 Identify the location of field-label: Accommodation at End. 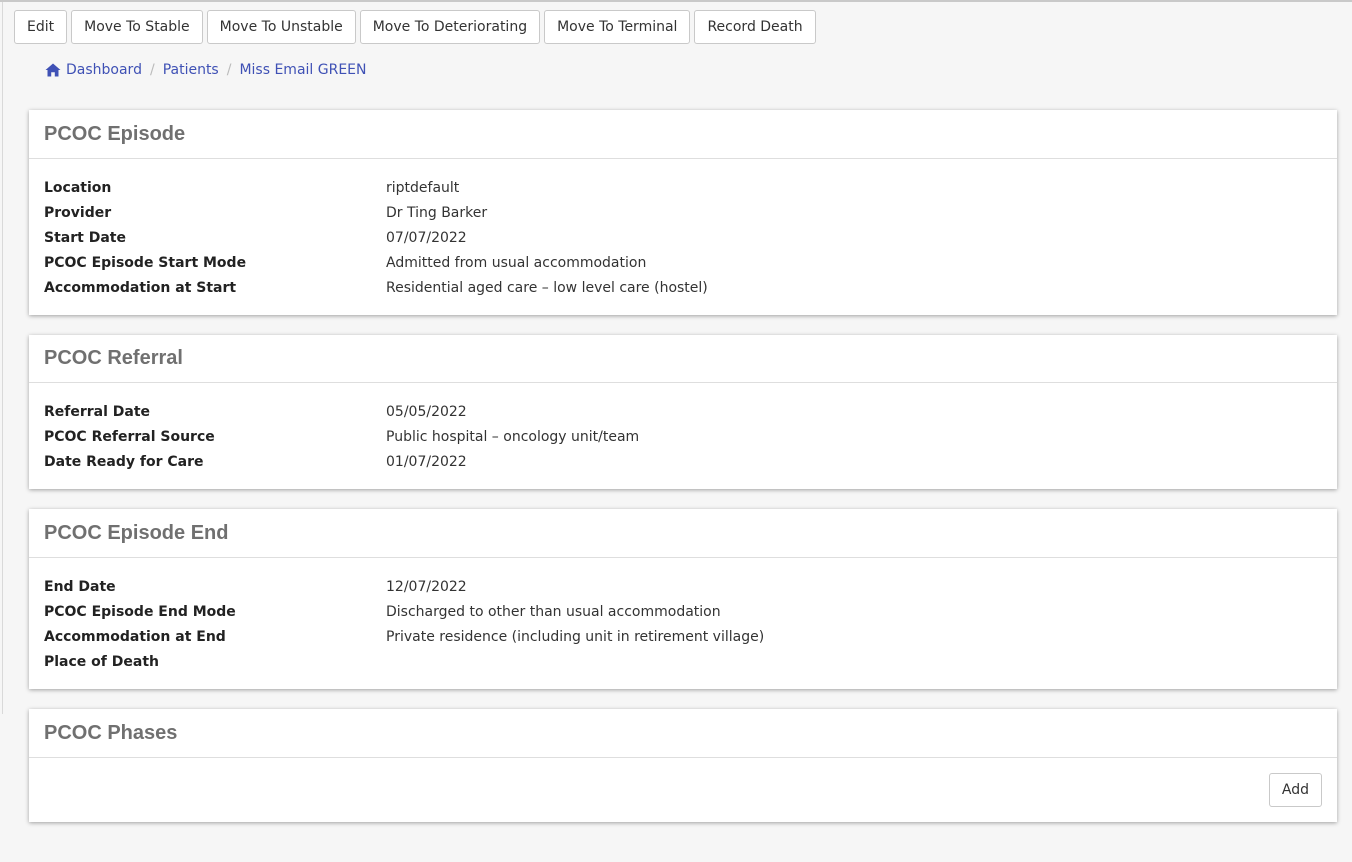
(135, 636).